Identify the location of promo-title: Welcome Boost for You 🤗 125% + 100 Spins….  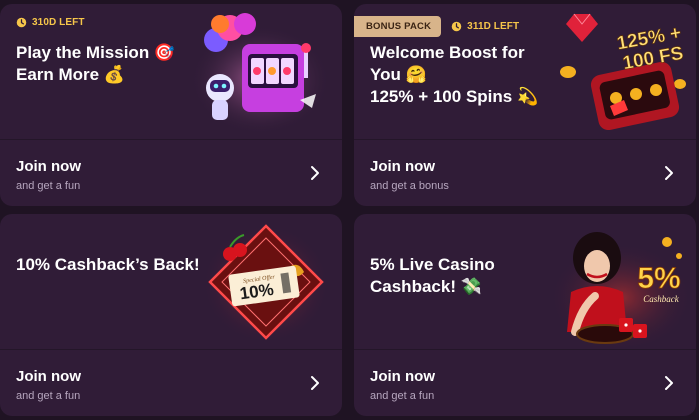
(454, 75).